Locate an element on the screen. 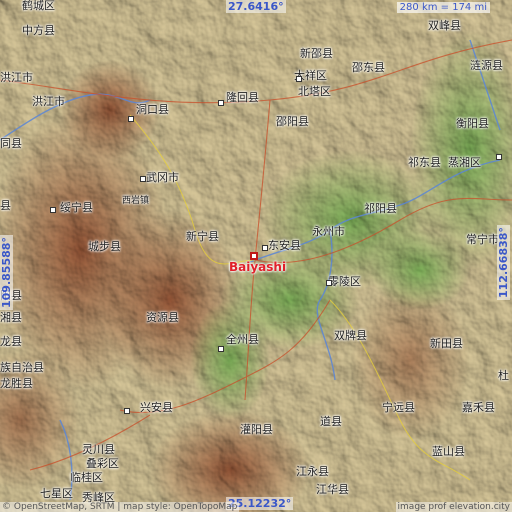 This screenshot has width=512, height=512. place-label: 西岩镇 is located at coordinates (136, 201).